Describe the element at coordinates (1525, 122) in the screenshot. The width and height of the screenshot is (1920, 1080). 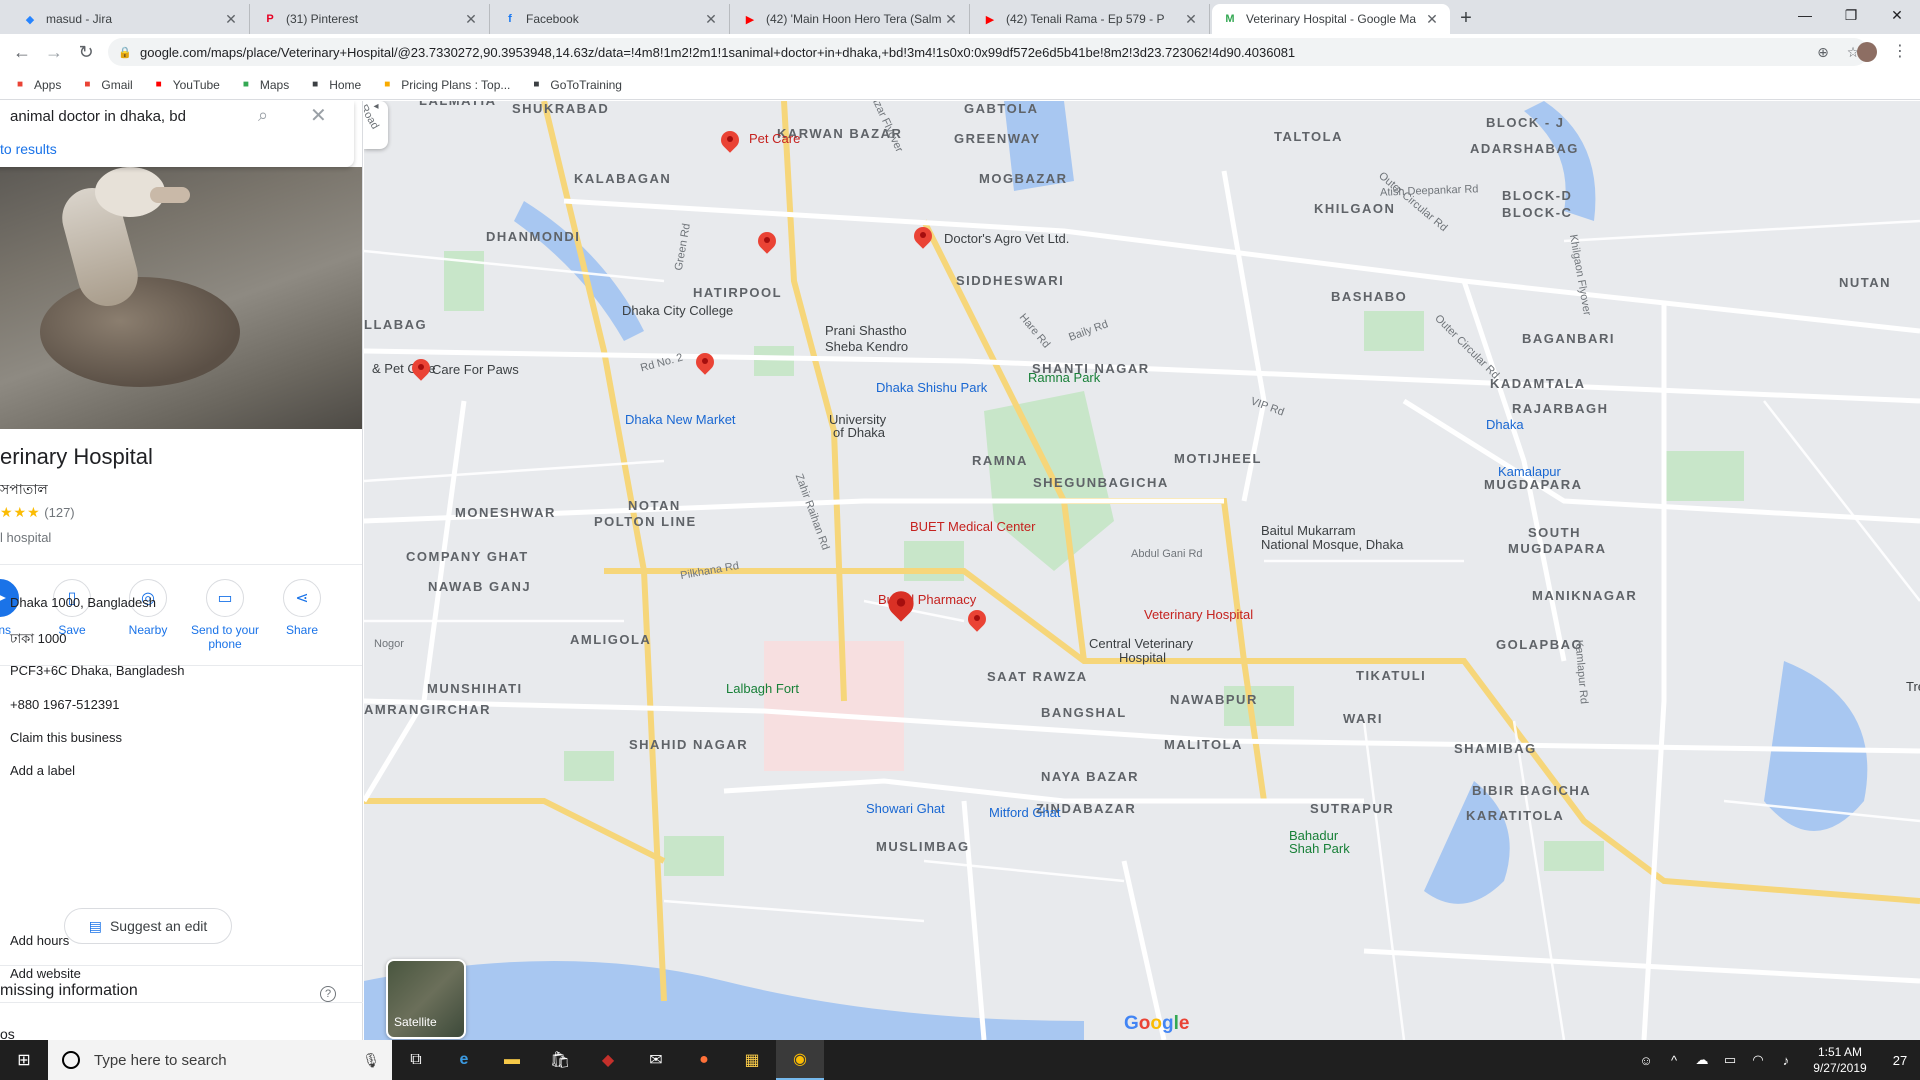
I see `area-label: BLOCK - J` at that location.